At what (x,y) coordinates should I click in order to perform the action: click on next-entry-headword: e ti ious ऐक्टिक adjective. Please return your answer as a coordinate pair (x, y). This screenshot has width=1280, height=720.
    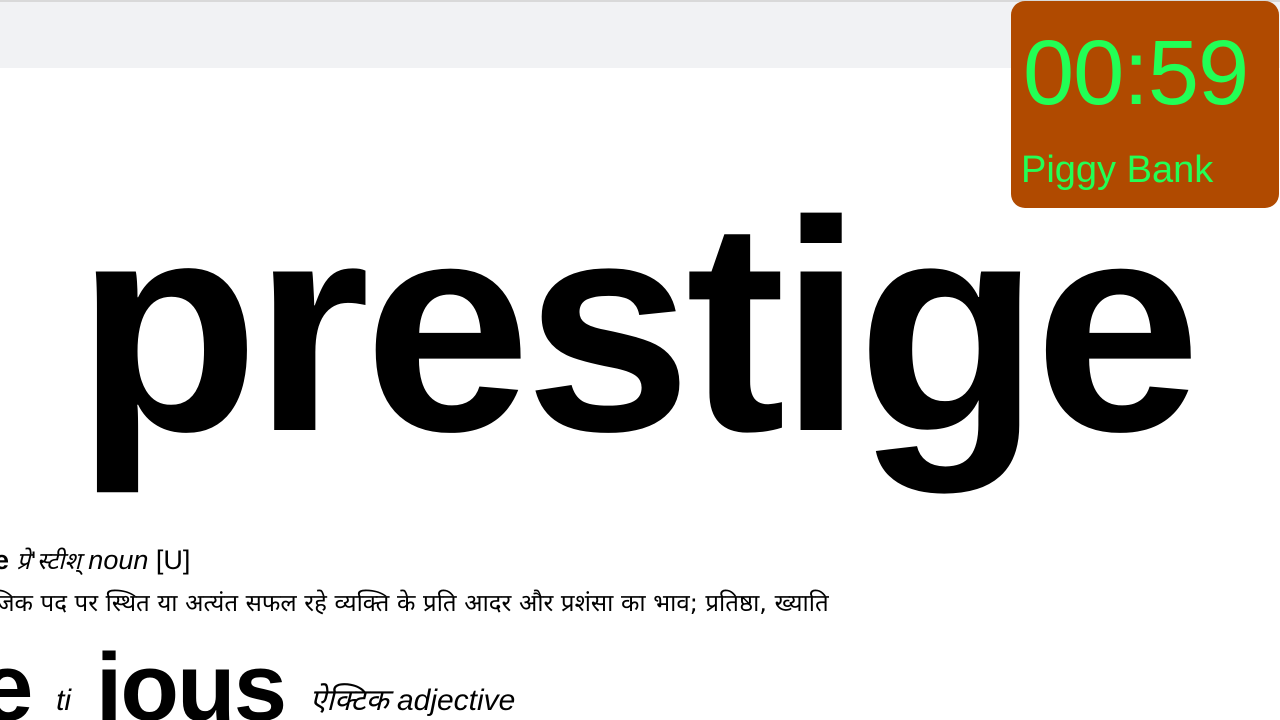
    Looking at the image, I should click on (257, 680).